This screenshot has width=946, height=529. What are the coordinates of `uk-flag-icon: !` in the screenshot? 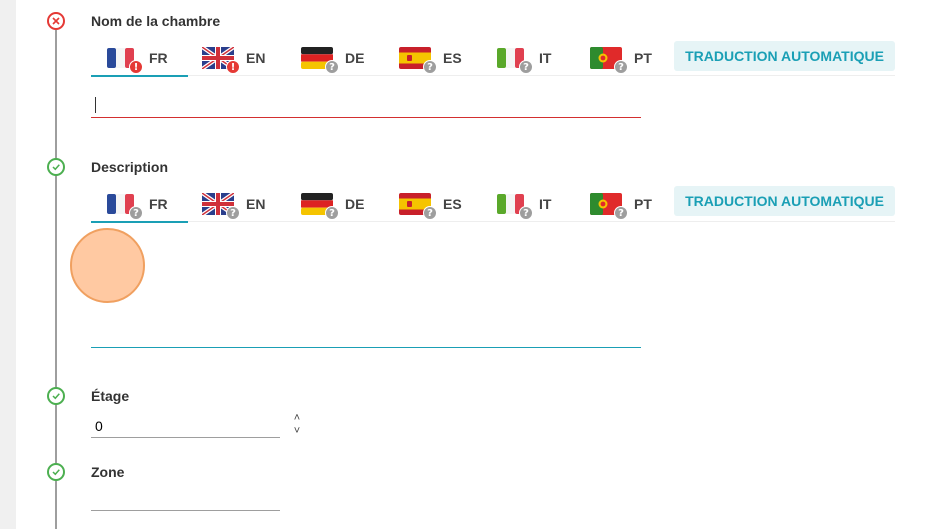 It's located at (221, 60).